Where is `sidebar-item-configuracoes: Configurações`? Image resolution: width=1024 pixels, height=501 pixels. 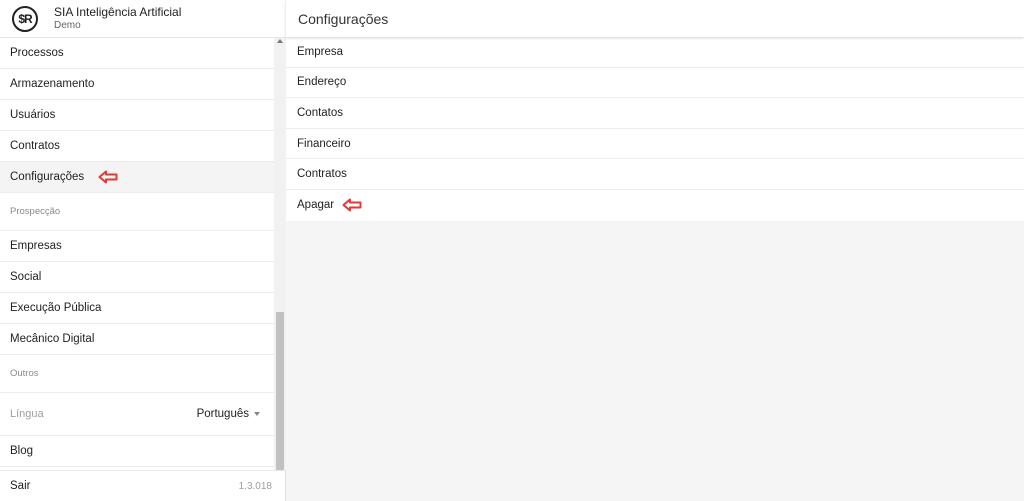 sidebar-item-configuracoes: Configurações is located at coordinates (137, 177).